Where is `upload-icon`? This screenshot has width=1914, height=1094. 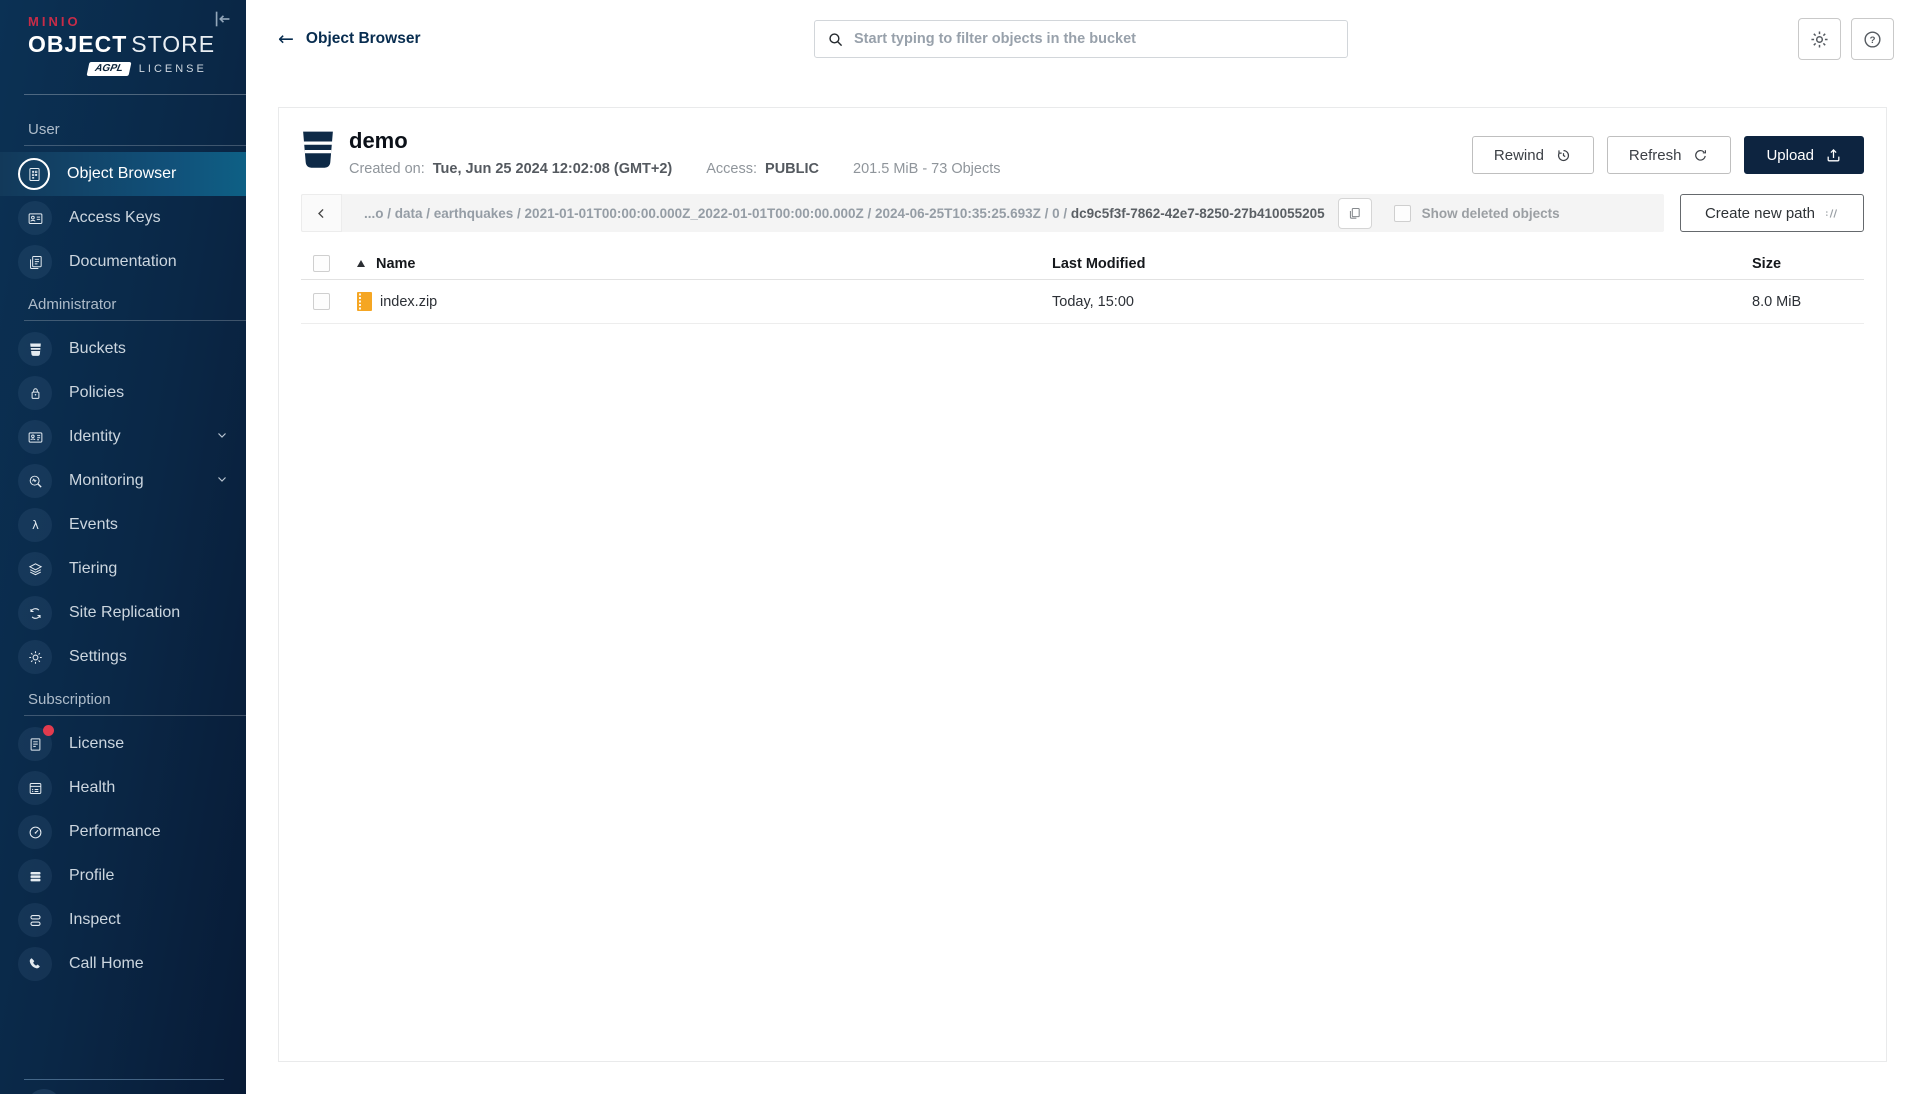 upload-icon is located at coordinates (1833, 154).